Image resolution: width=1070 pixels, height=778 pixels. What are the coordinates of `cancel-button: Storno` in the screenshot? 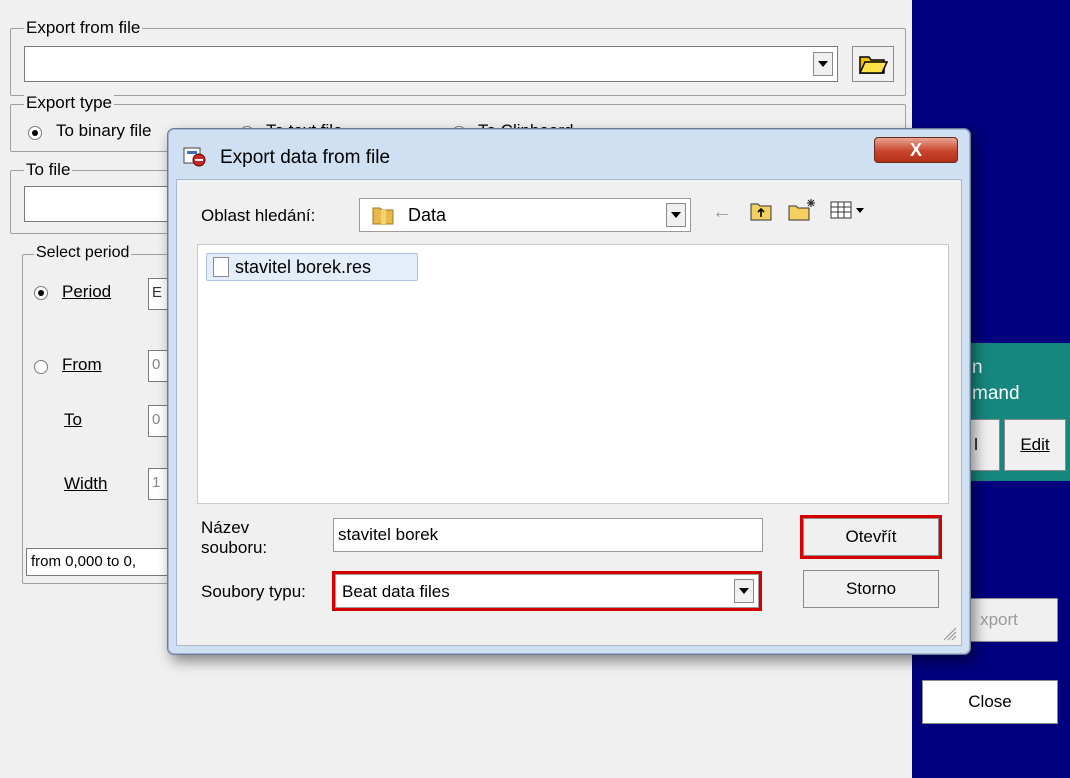 It's located at (871, 589).